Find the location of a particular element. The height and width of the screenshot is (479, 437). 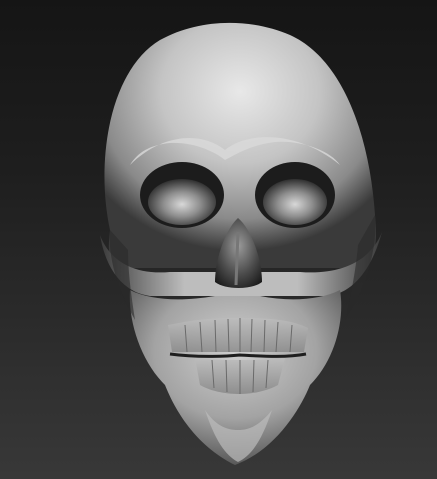

left-eye-socket-inner is located at coordinates (182, 202).